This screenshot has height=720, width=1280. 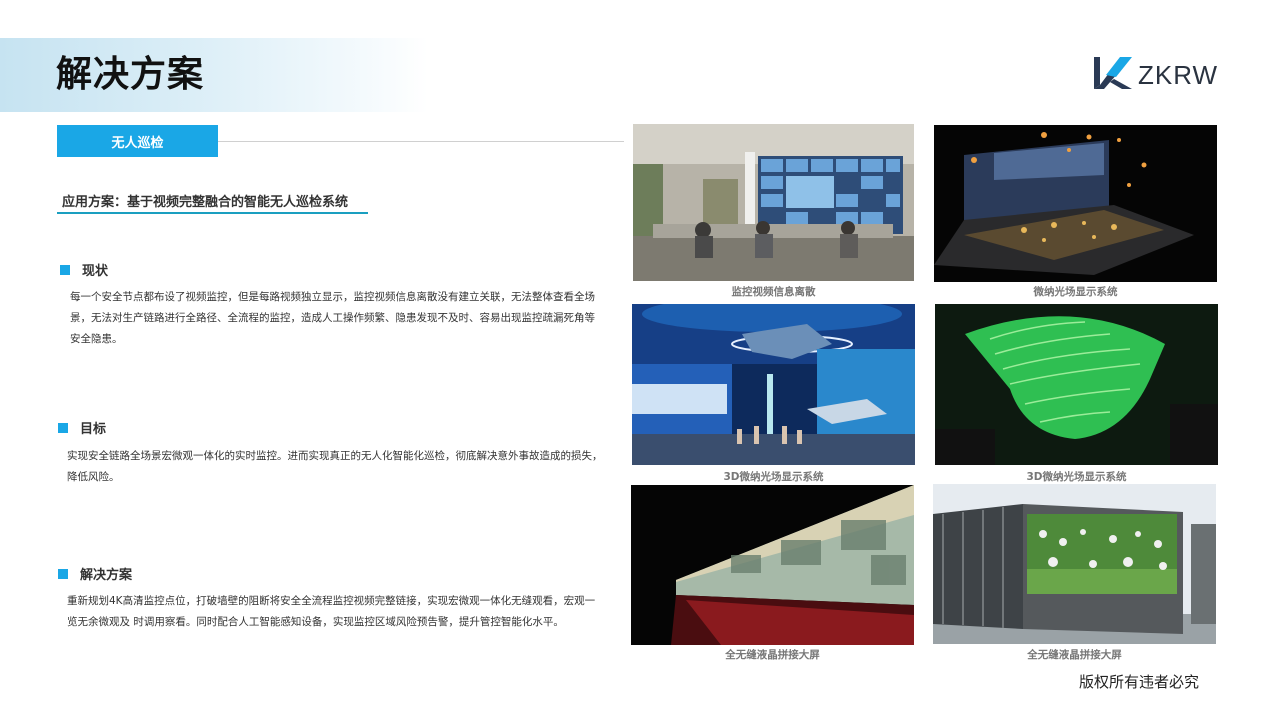 I want to click on goal-heading-label: 目标, so click(x=93, y=429).